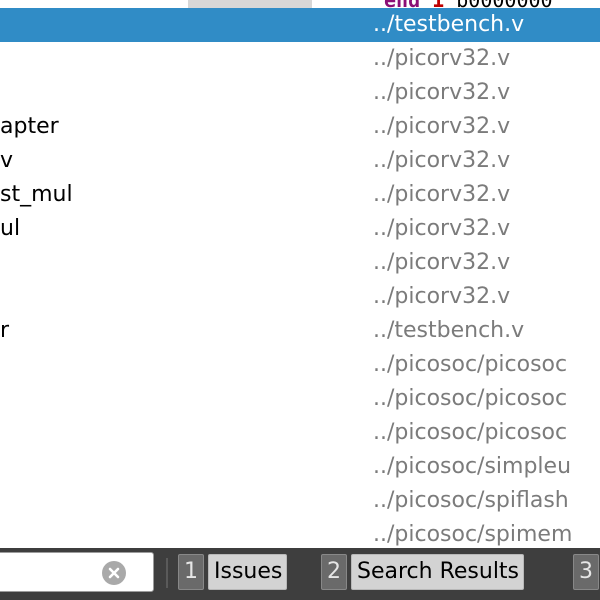 Image resolution: width=600 pixels, height=600 pixels. I want to click on result-symbol-name: st_mul, so click(36, 194).